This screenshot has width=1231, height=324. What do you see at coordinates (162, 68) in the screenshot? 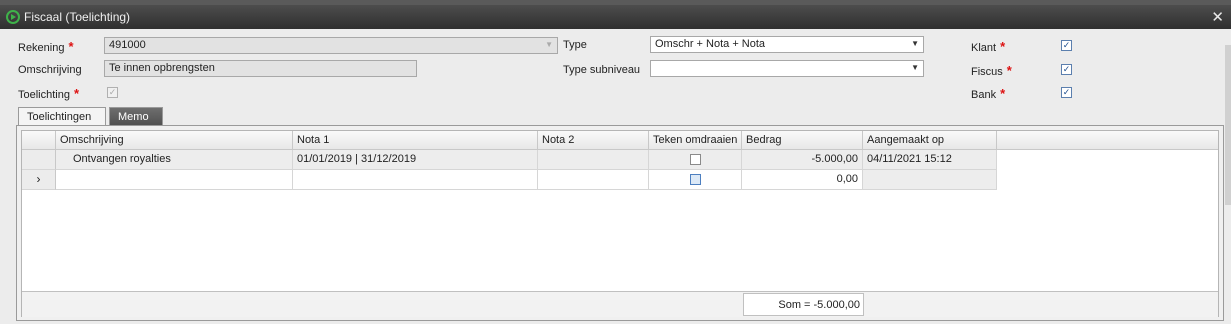
I see `omschrijving-value: Te innen opbrengsten` at bounding box center [162, 68].